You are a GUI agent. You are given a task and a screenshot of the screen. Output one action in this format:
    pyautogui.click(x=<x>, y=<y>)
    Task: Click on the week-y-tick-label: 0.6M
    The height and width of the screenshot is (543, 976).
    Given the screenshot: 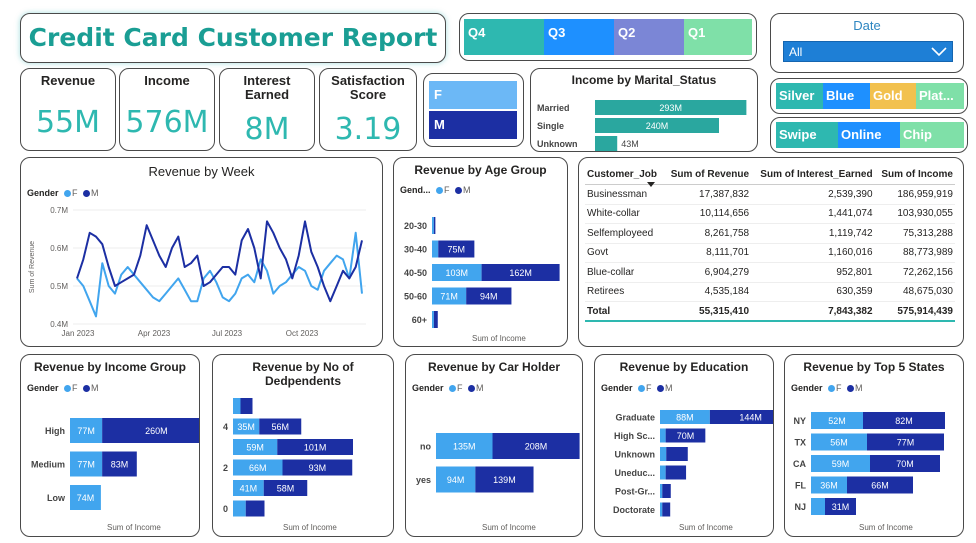 What is the action you would take?
    pyautogui.click(x=59, y=248)
    